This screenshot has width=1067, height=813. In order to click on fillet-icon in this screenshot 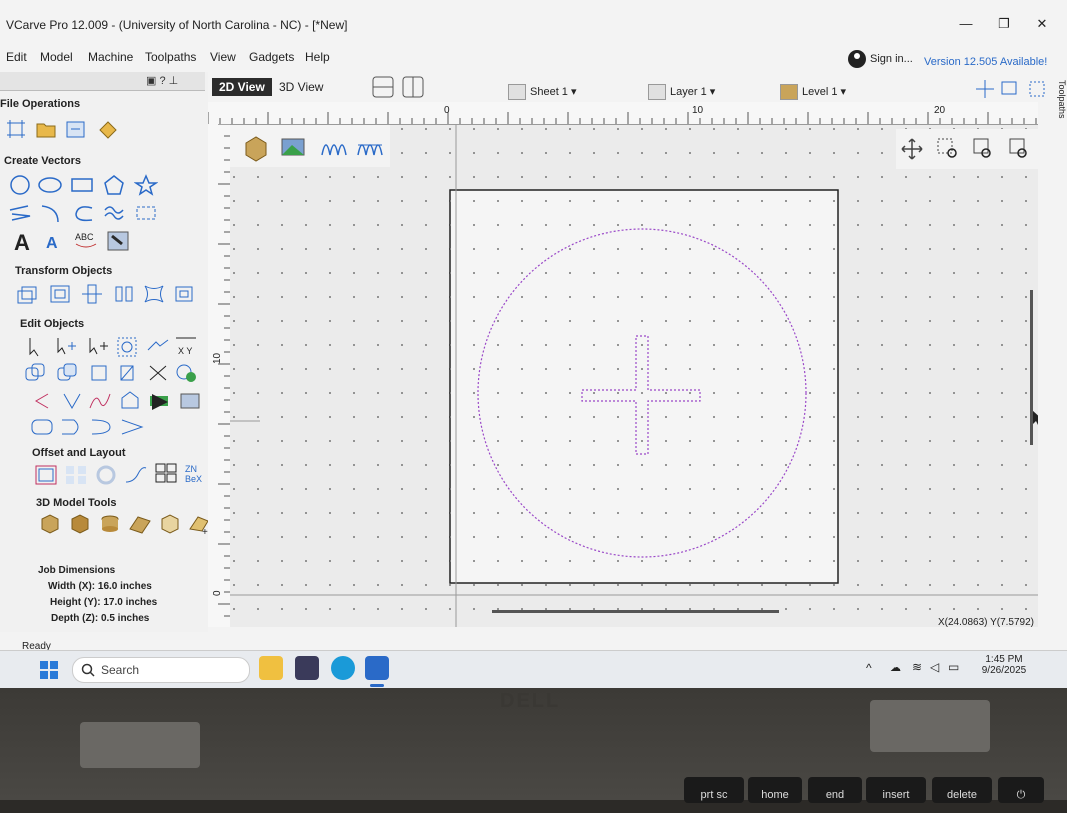, I will do `click(42, 401)`.